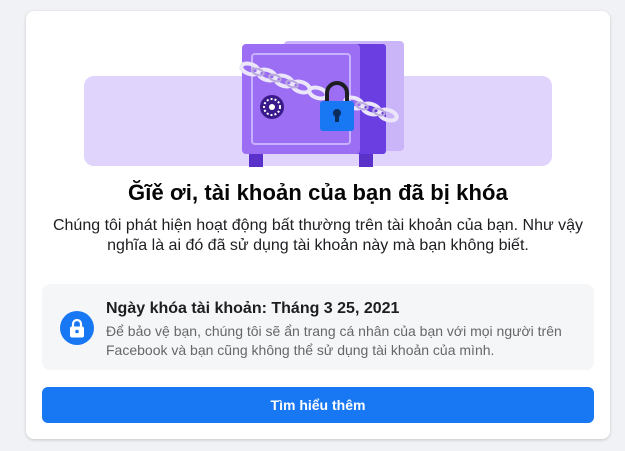  I want to click on page-title: Ğĩě ơi, tài khoản của bạn đã bị khóa, so click(318, 192).